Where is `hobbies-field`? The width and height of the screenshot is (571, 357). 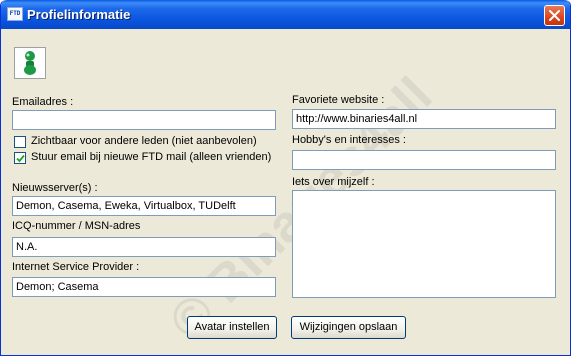
hobbies-field is located at coordinates (424, 160).